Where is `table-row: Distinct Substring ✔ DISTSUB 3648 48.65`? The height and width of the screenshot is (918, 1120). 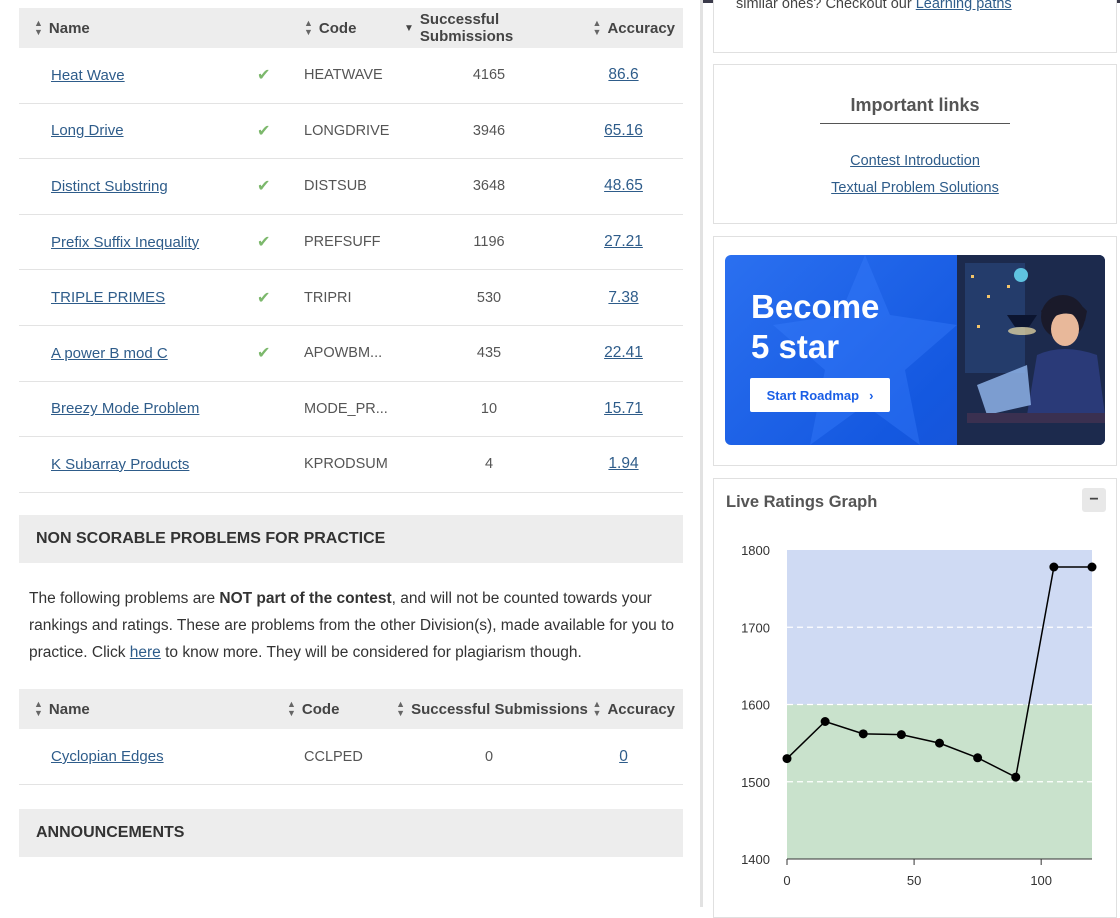 table-row: Distinct Substring ✔ DISTSUB 3648 48.65 is located at coordinates (351, 187).